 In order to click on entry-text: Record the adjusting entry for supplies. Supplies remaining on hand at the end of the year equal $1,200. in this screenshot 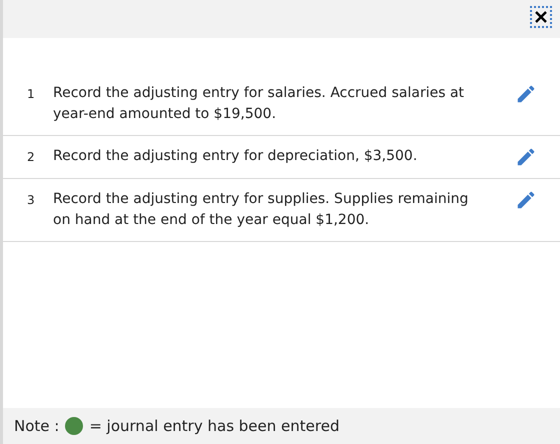, I will do `click(261, 210)`.